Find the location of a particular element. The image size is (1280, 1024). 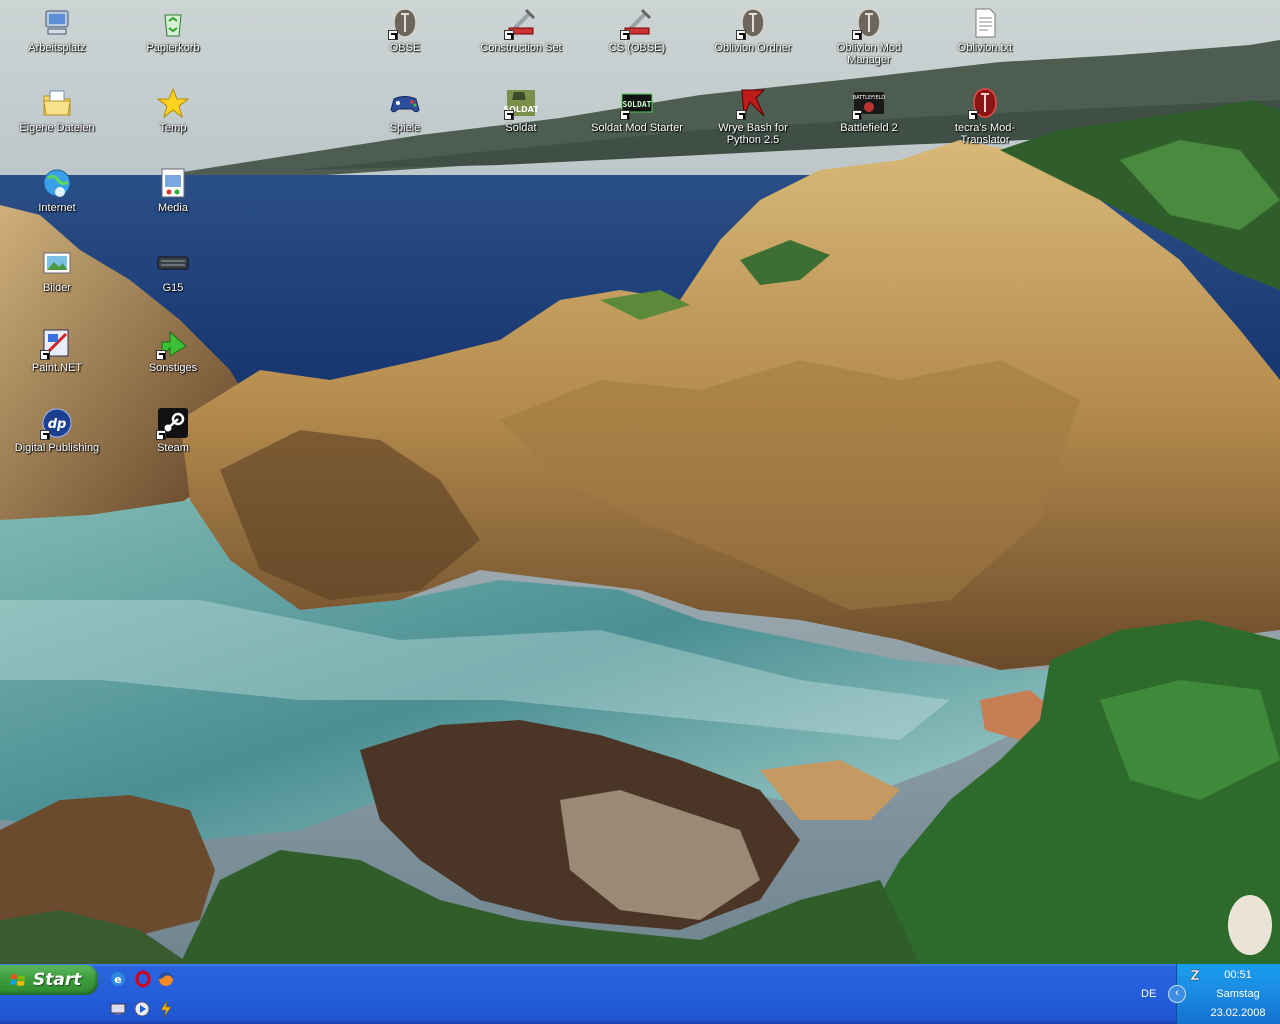

language-indicator: DE is located at coordinates (1148, 994).